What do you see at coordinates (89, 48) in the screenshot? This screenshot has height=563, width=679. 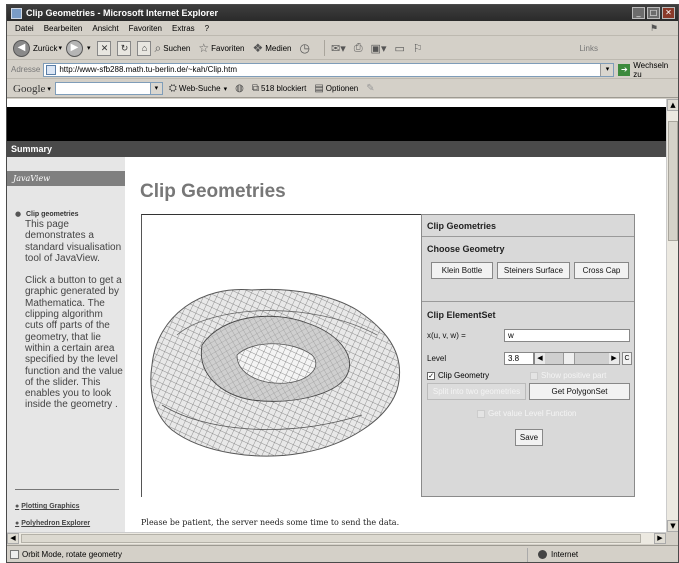 I see `forward-dropdown-icon: ▾` at bounding box center [89, 48].